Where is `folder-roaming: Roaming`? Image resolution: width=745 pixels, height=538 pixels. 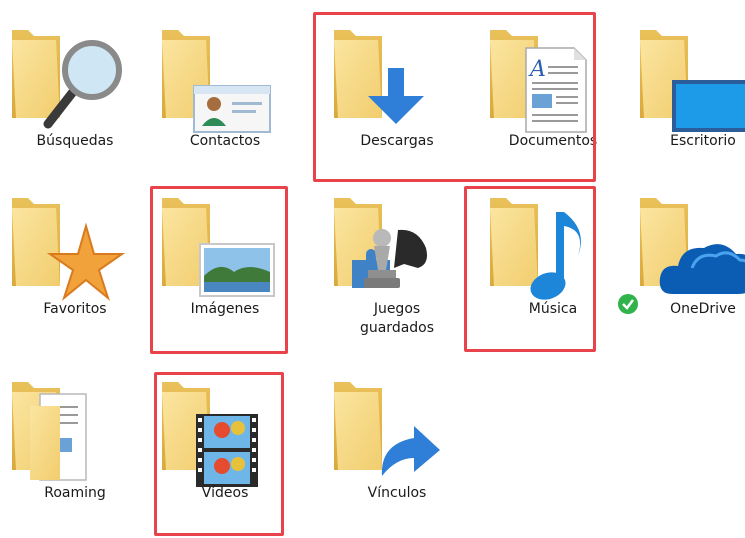
folder-roaming: Roaming is located at coordinates (75, 437).